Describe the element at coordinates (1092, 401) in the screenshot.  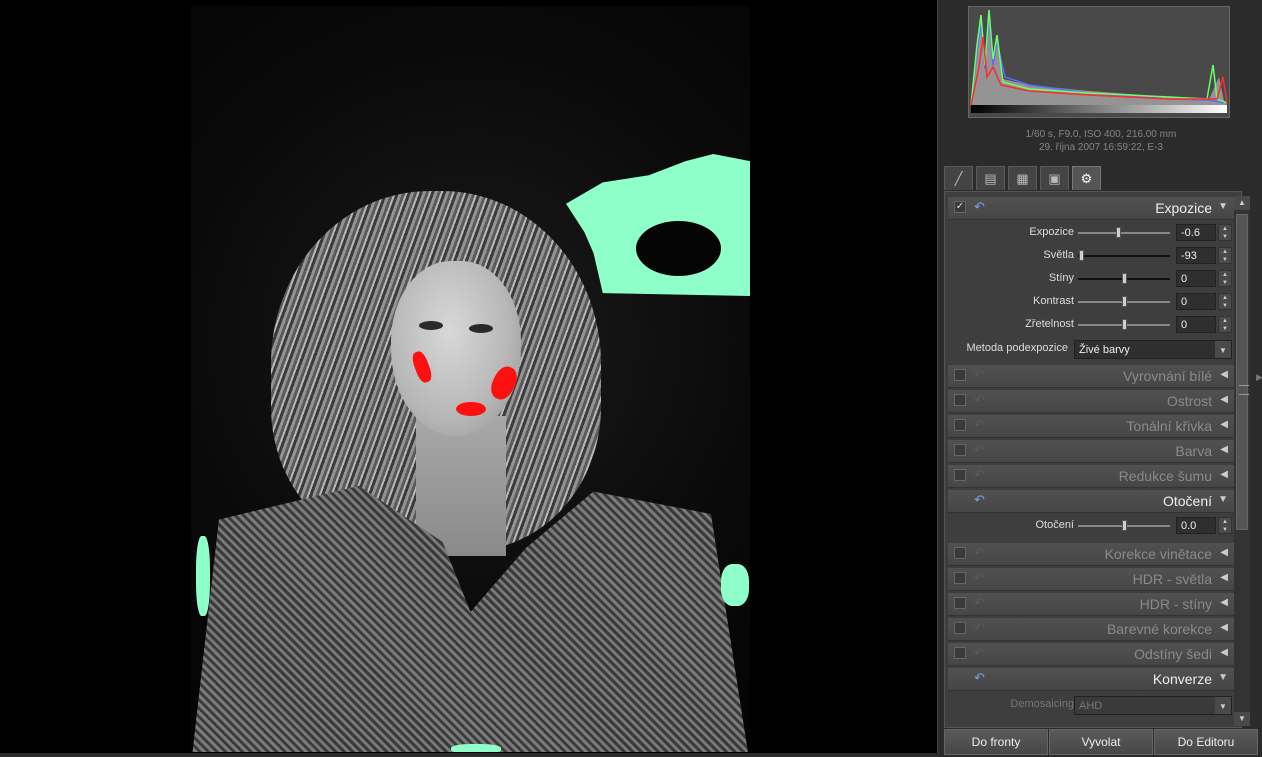
I see `section-ostrost: ↶ Ostrost ◀` at that location.